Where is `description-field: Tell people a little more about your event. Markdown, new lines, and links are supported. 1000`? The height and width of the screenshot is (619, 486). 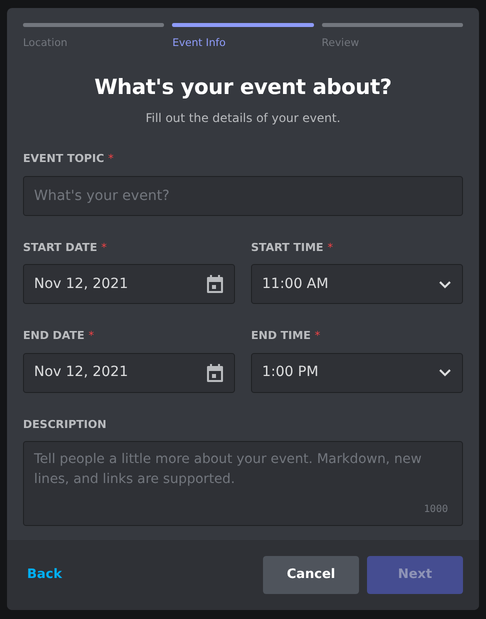
description-field: Tell people a little more about your event. Markdown, new lines, and links are supported. 1000 is located at coordinates (243, 483).